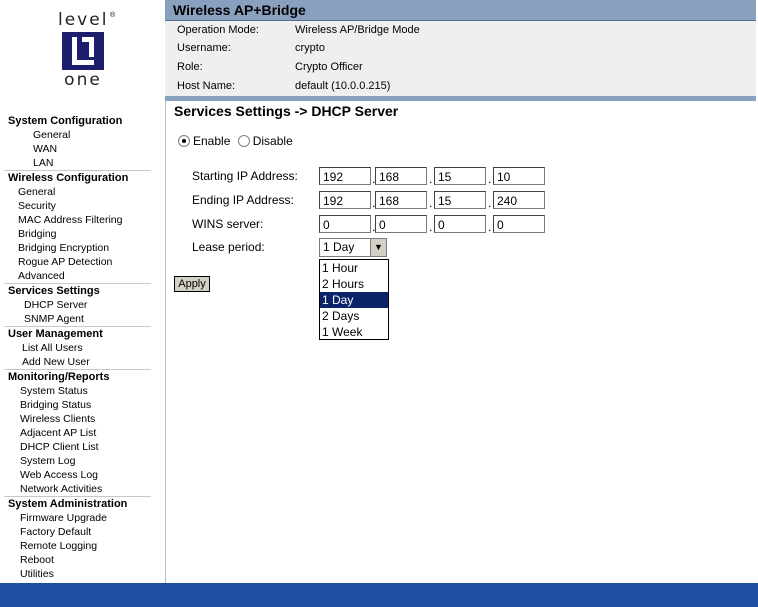  Describe the element at coordinates (75, 532) in the screenshot. I see `sidebar-item-factory-default: Factory Default` at that location.